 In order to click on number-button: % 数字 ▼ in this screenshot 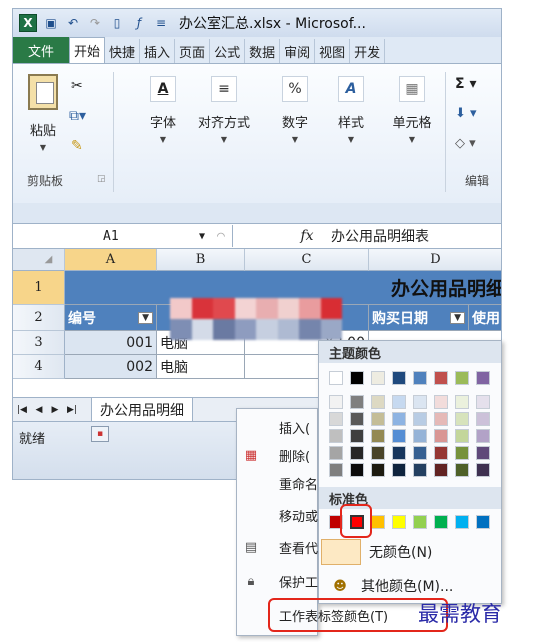, I will do `click(295, 106)`.